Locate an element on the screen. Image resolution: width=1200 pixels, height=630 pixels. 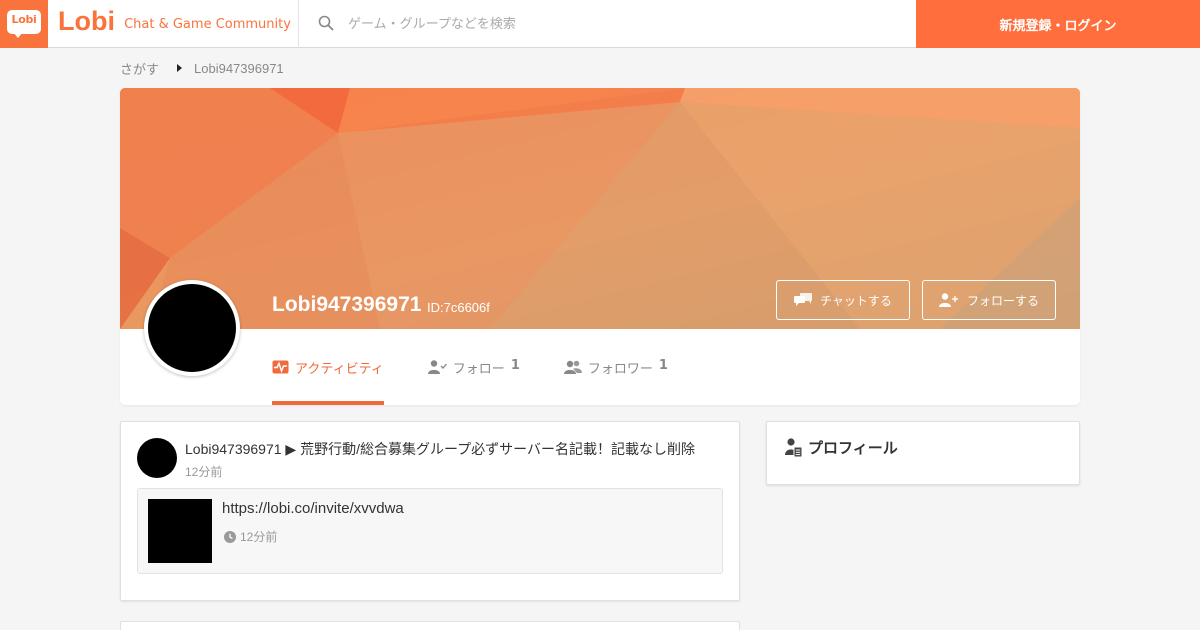
tab-follow-label: フォロー is located at coordinates (478, 369).